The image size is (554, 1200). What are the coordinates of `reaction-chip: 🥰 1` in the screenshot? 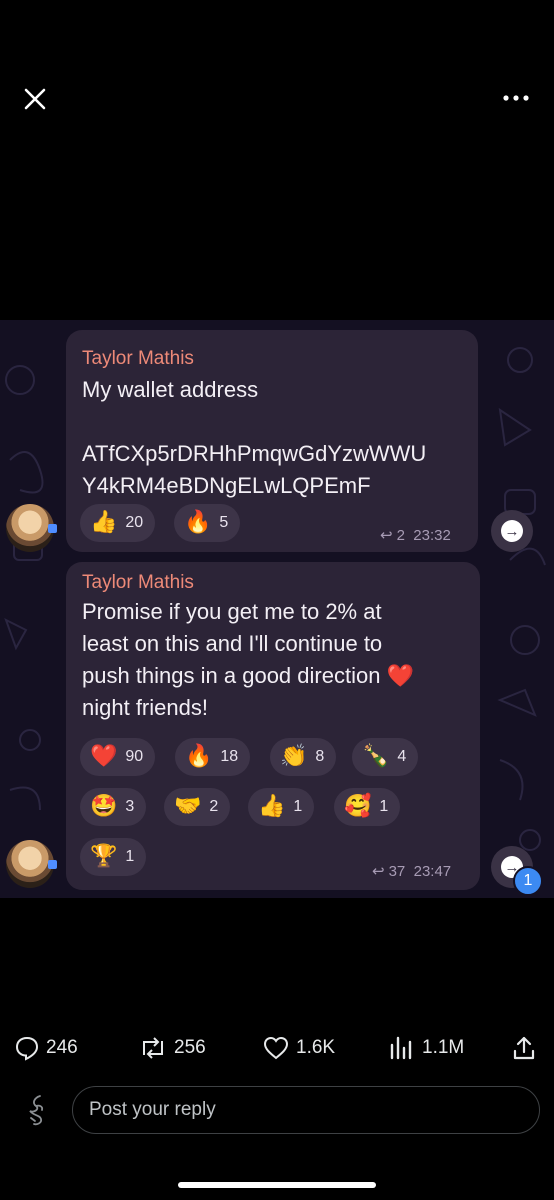 It's located at (367, 807).